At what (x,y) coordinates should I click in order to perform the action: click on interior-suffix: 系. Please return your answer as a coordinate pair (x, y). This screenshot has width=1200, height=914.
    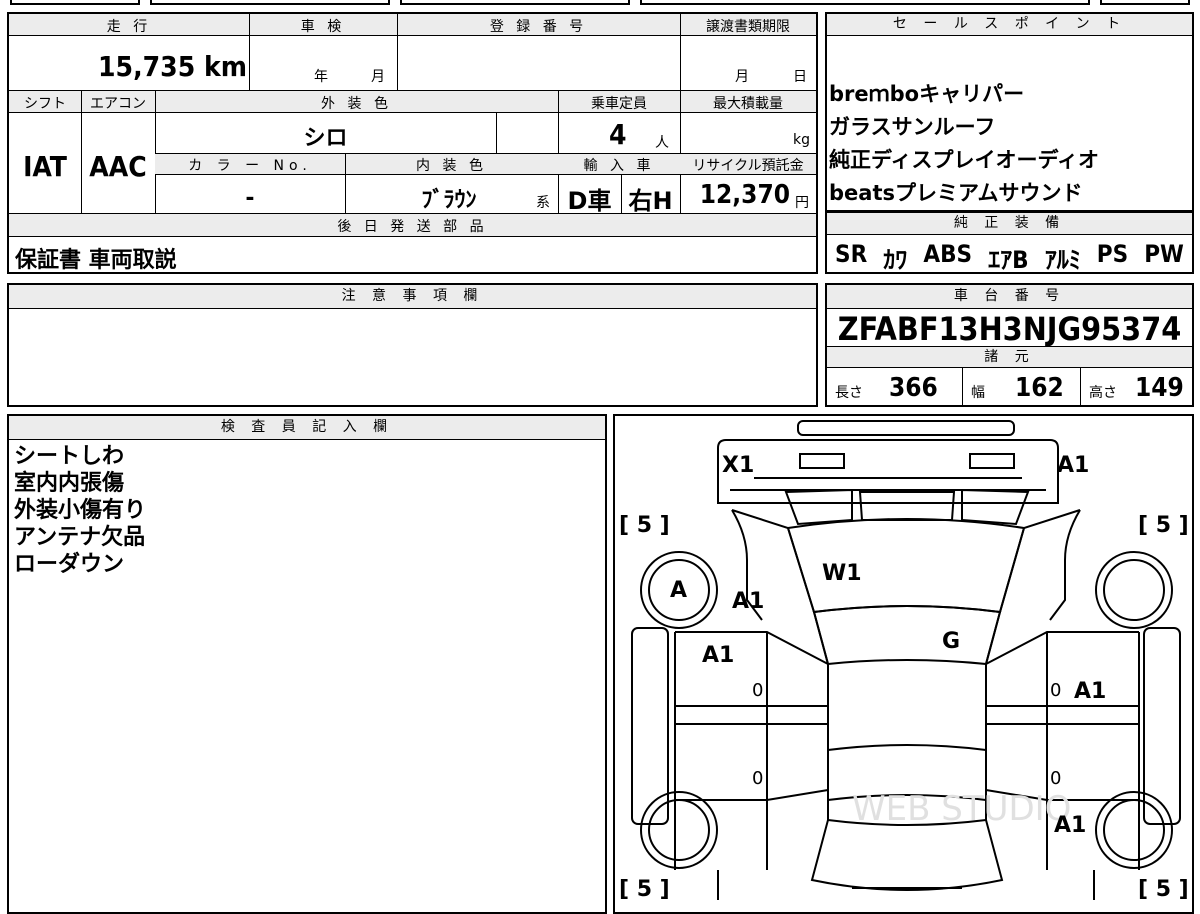
    Looking at the image, I should click on (543, 203).